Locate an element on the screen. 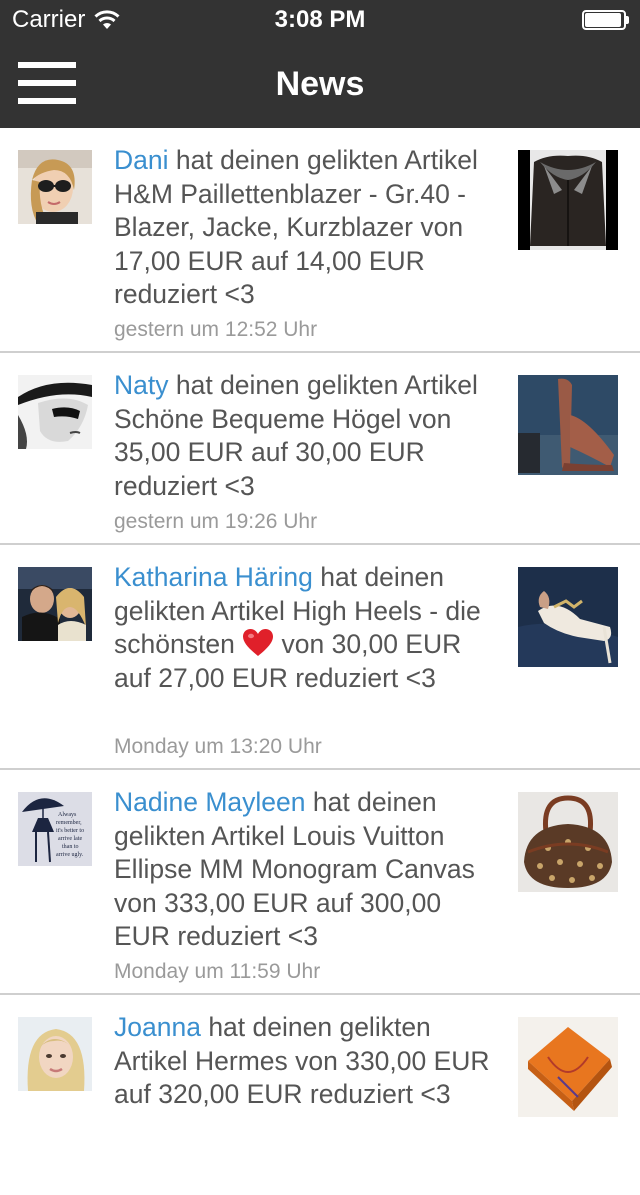  user-name-link: Katharina Häring is located at coordinates (213, 577).